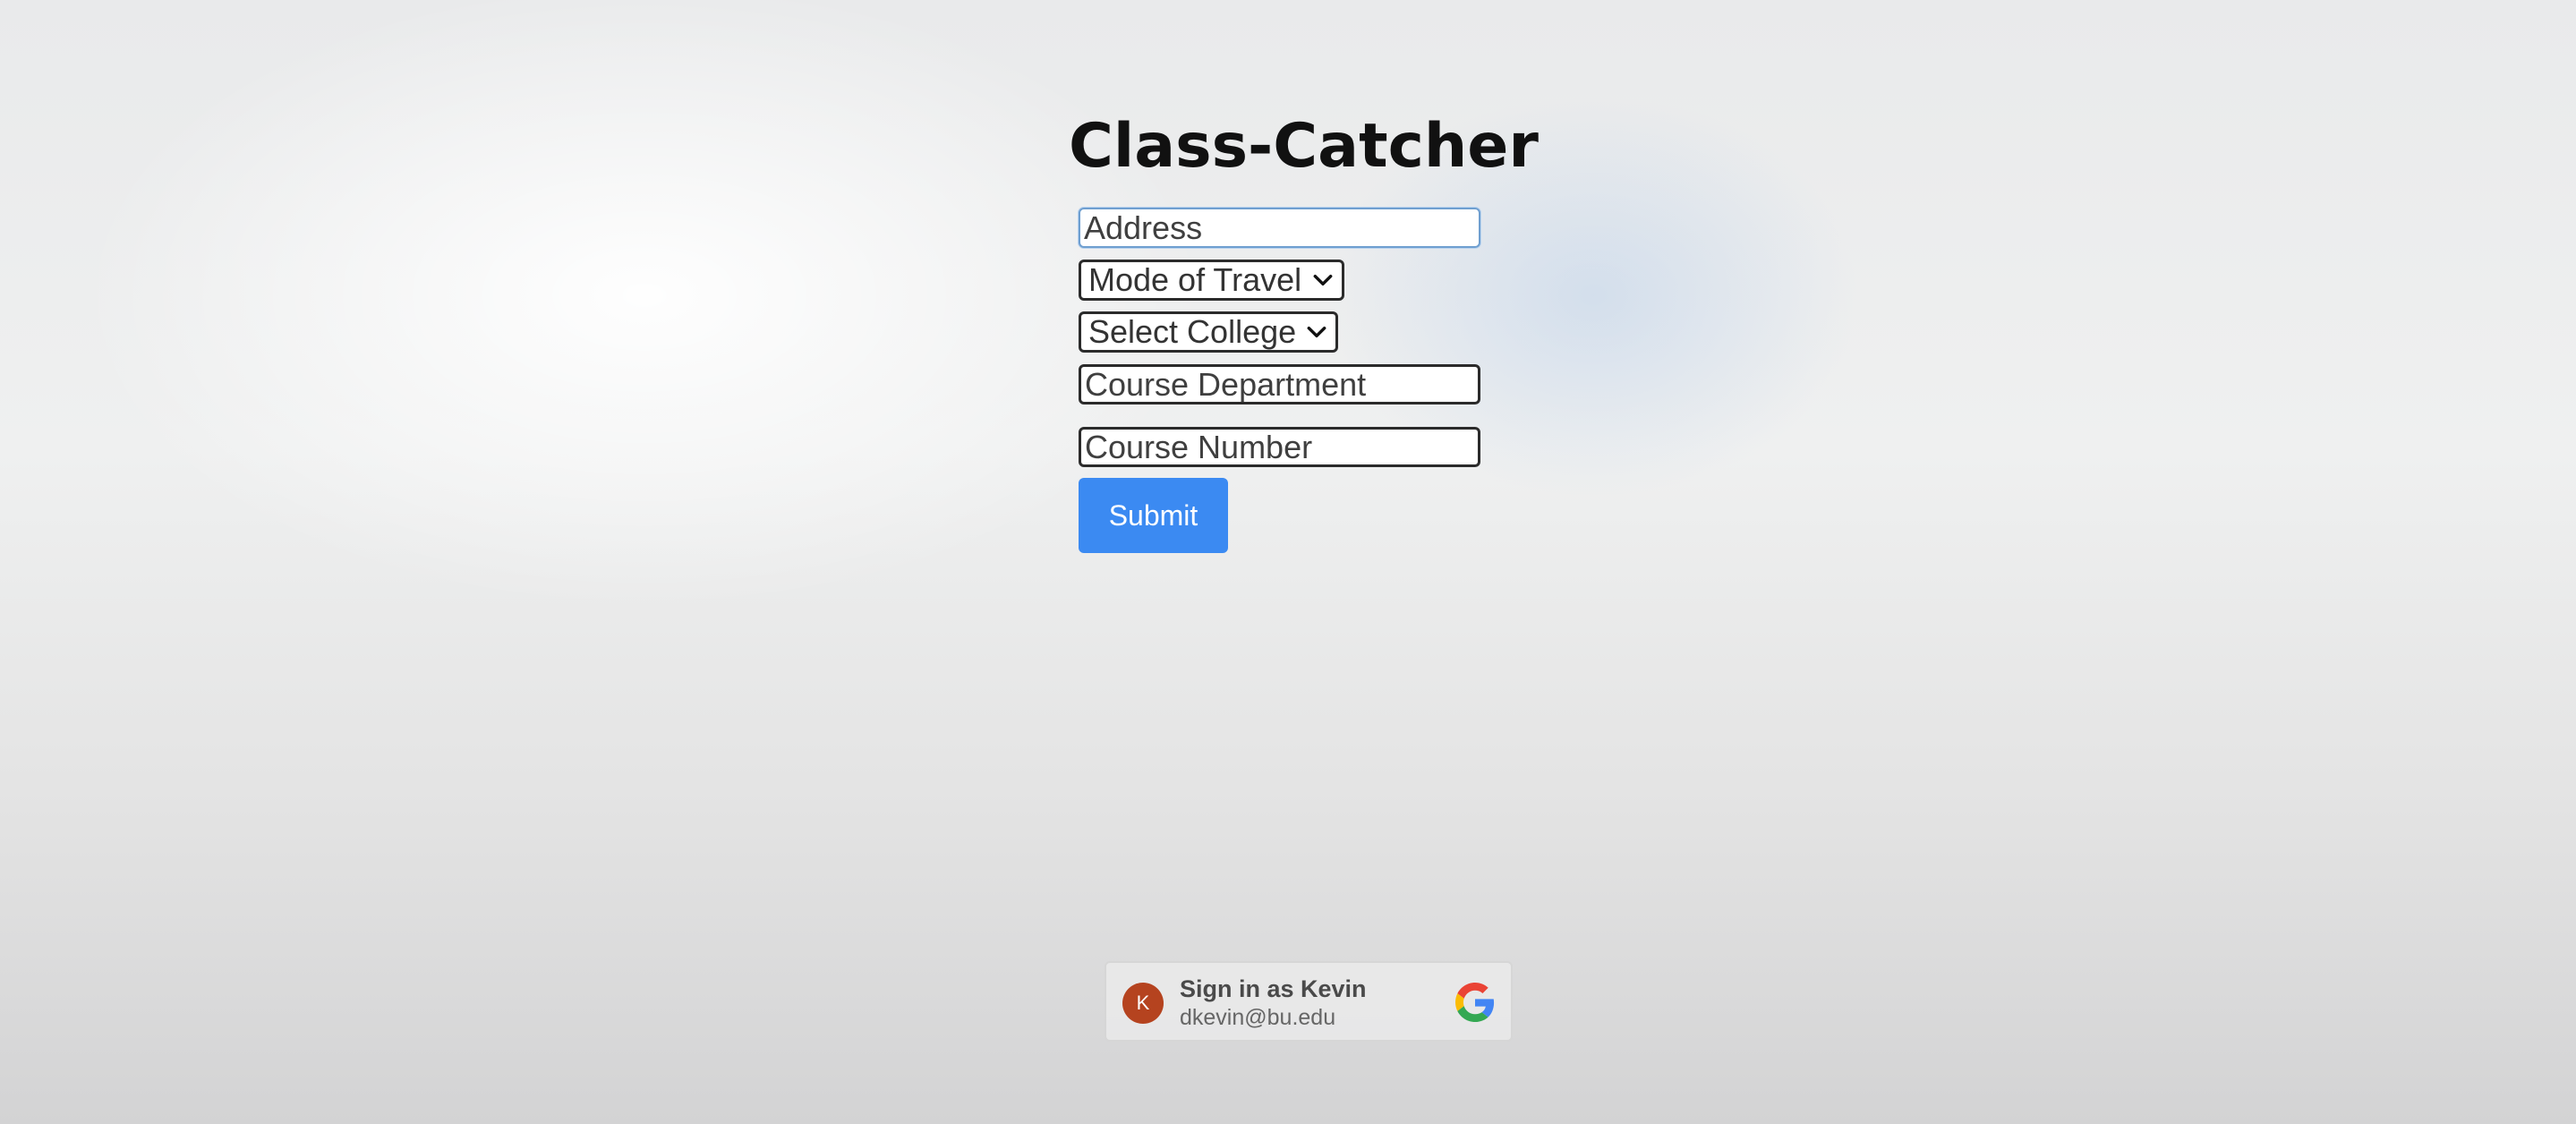  What do you see at coordinates (1475, 1002) in the screenshot?
I see `google-g-icon` at bounding box center [1475, 1002].